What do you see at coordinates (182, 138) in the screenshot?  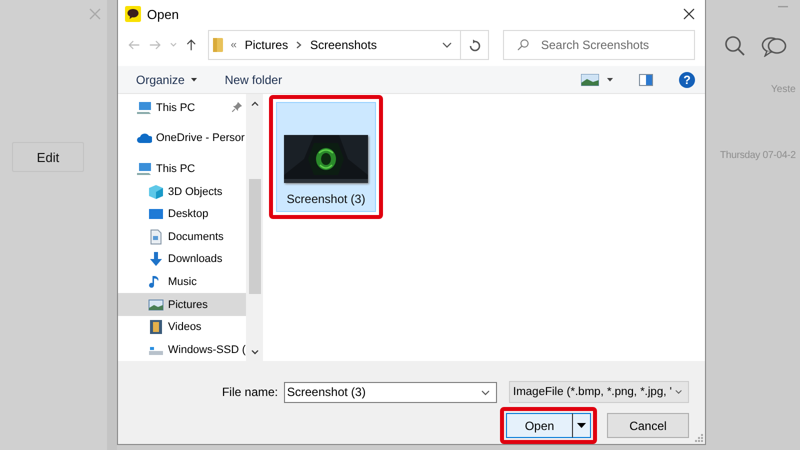 I see `nav-item: OneDrive - Persor` at bounding box center [182, 138].